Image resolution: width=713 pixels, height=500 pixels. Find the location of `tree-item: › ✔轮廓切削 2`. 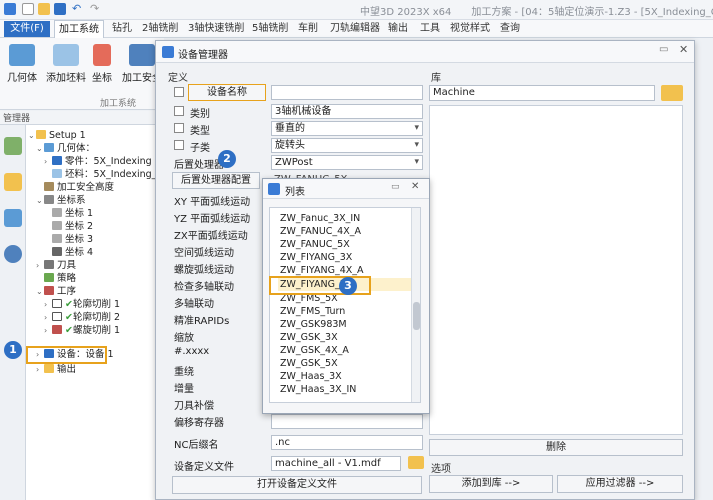

tree-item: › ✔轮廓切削 2 is located at coordinates (82, 317).